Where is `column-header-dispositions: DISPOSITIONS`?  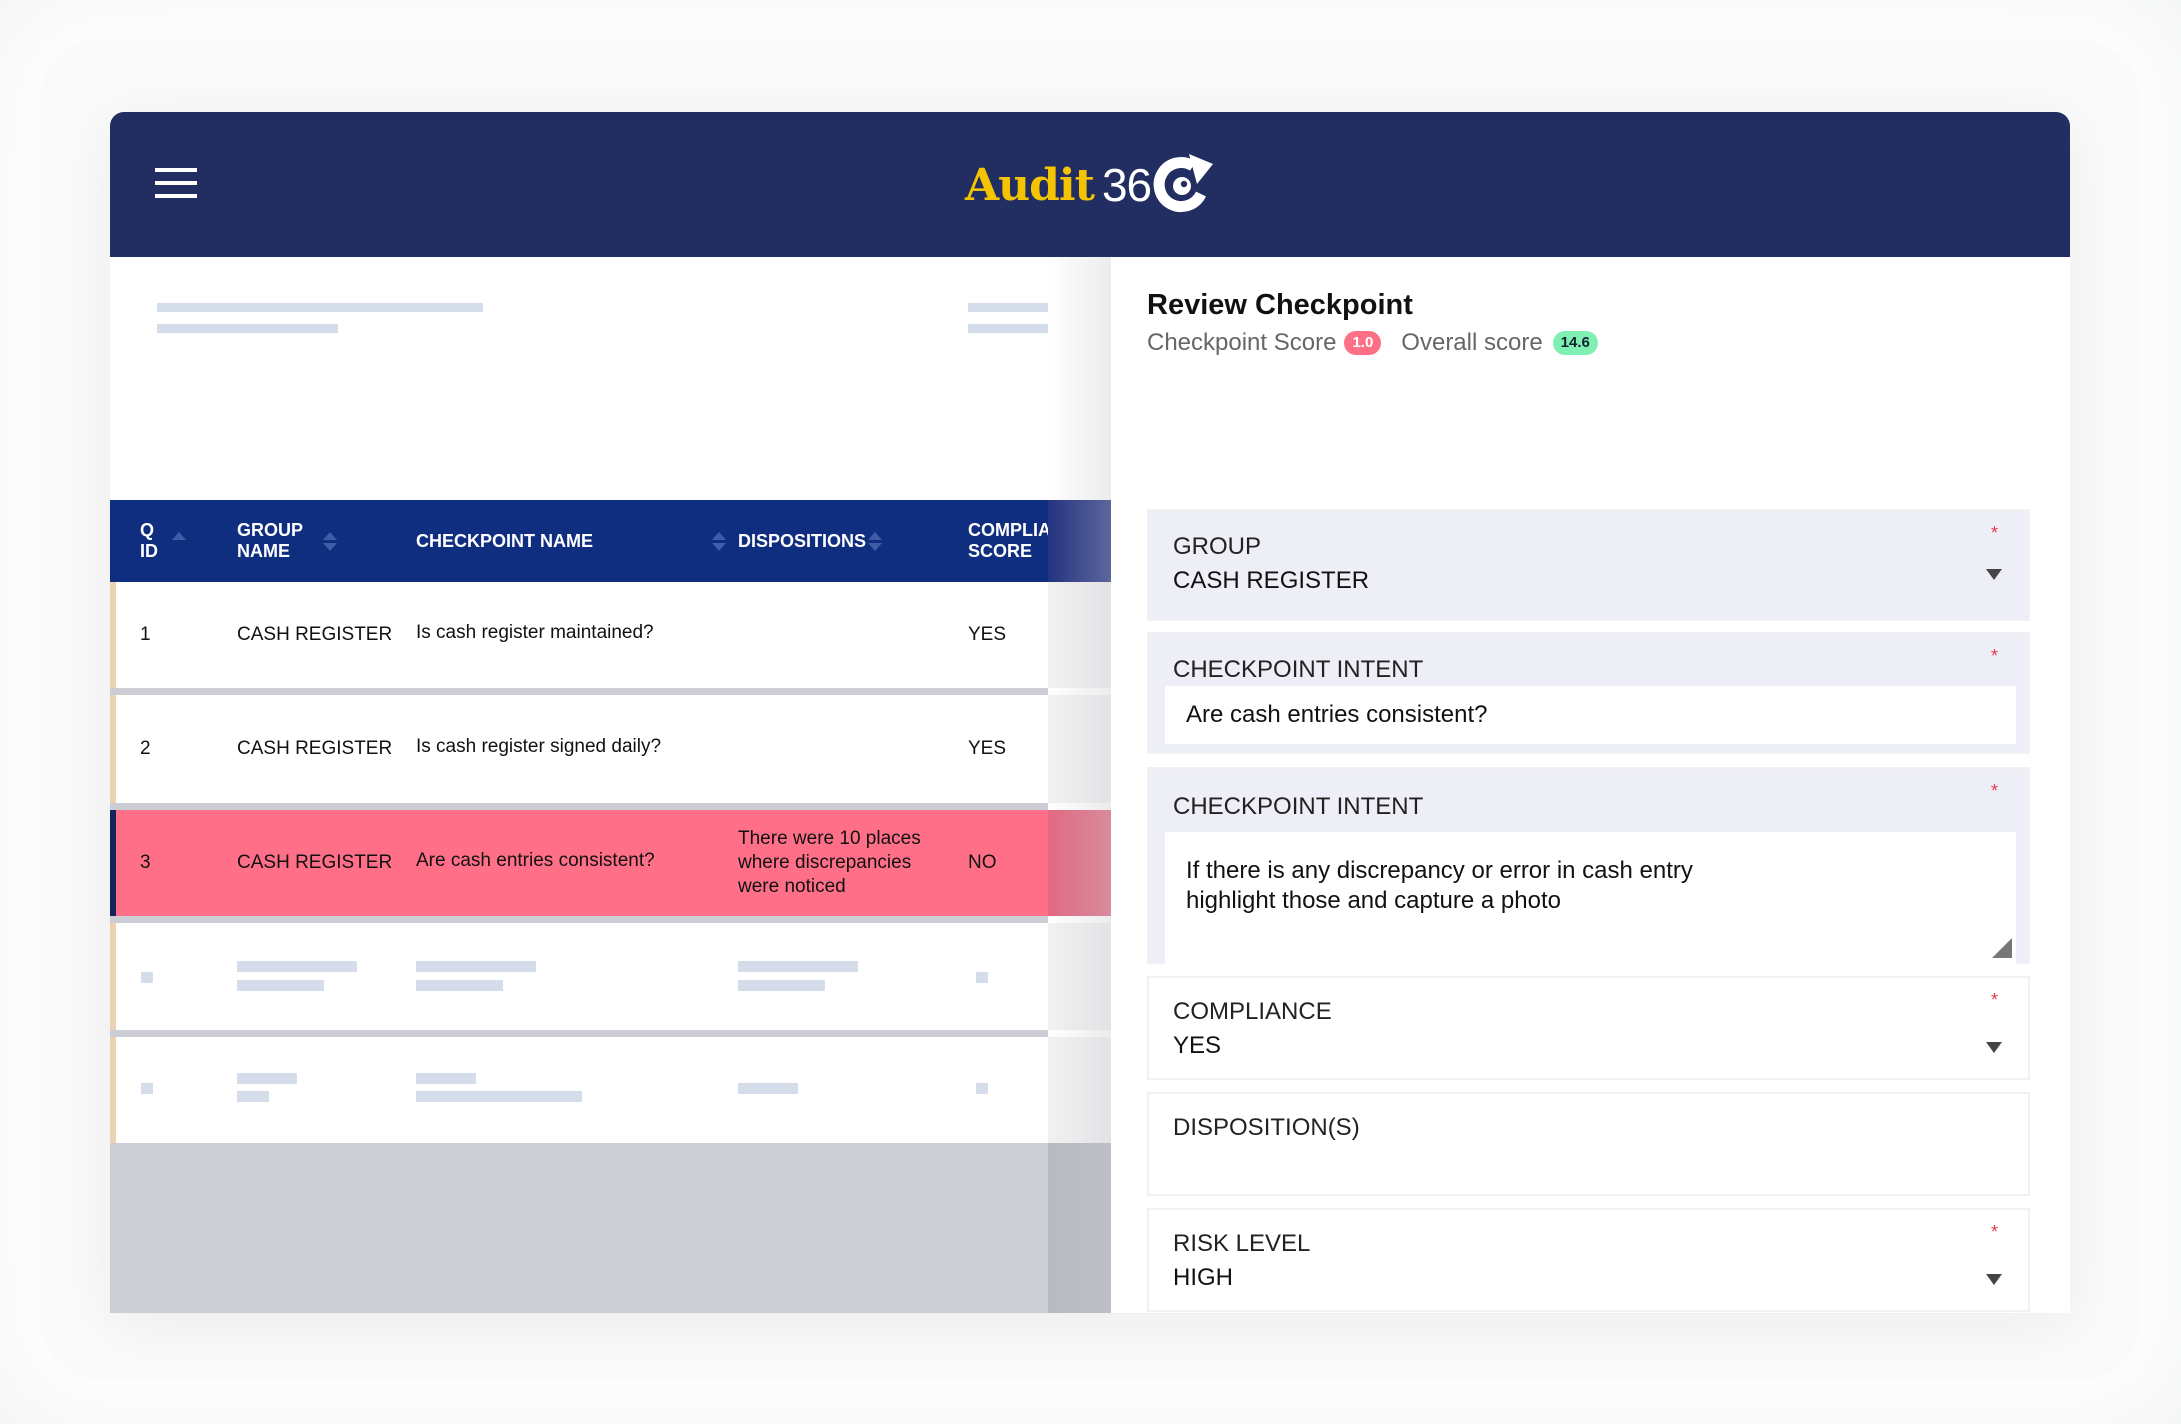
column-header-dispositions: DISPOSITIONS is located at coordinates (810, 541).